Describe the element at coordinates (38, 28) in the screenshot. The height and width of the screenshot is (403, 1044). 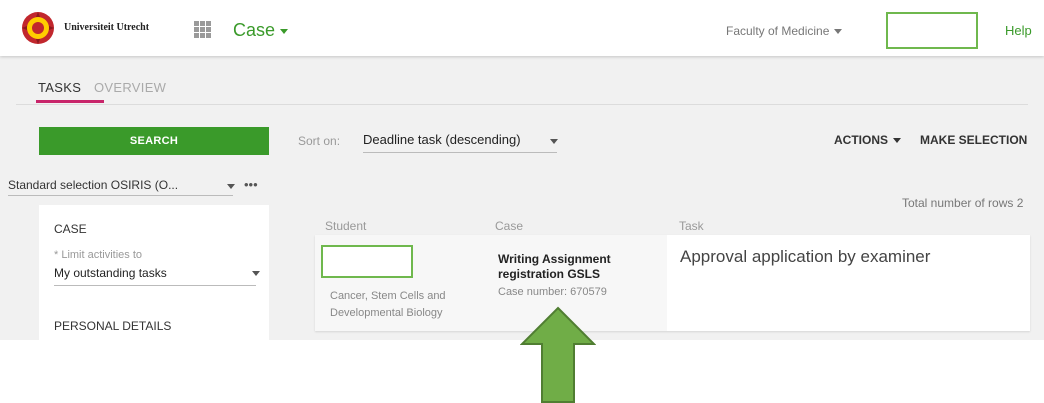
I see `university-logo` at that location.